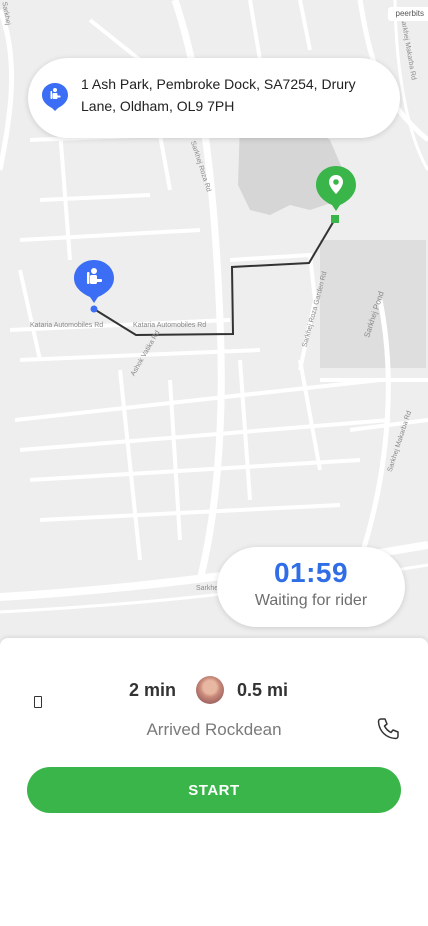 Image resolution: width=428 pixels, height=926 pixels. What do you see at coordinates (214, 729) in the screenshot?
I see `arrival-status: Arrived Rockdean` at bounding box center [214, 729].